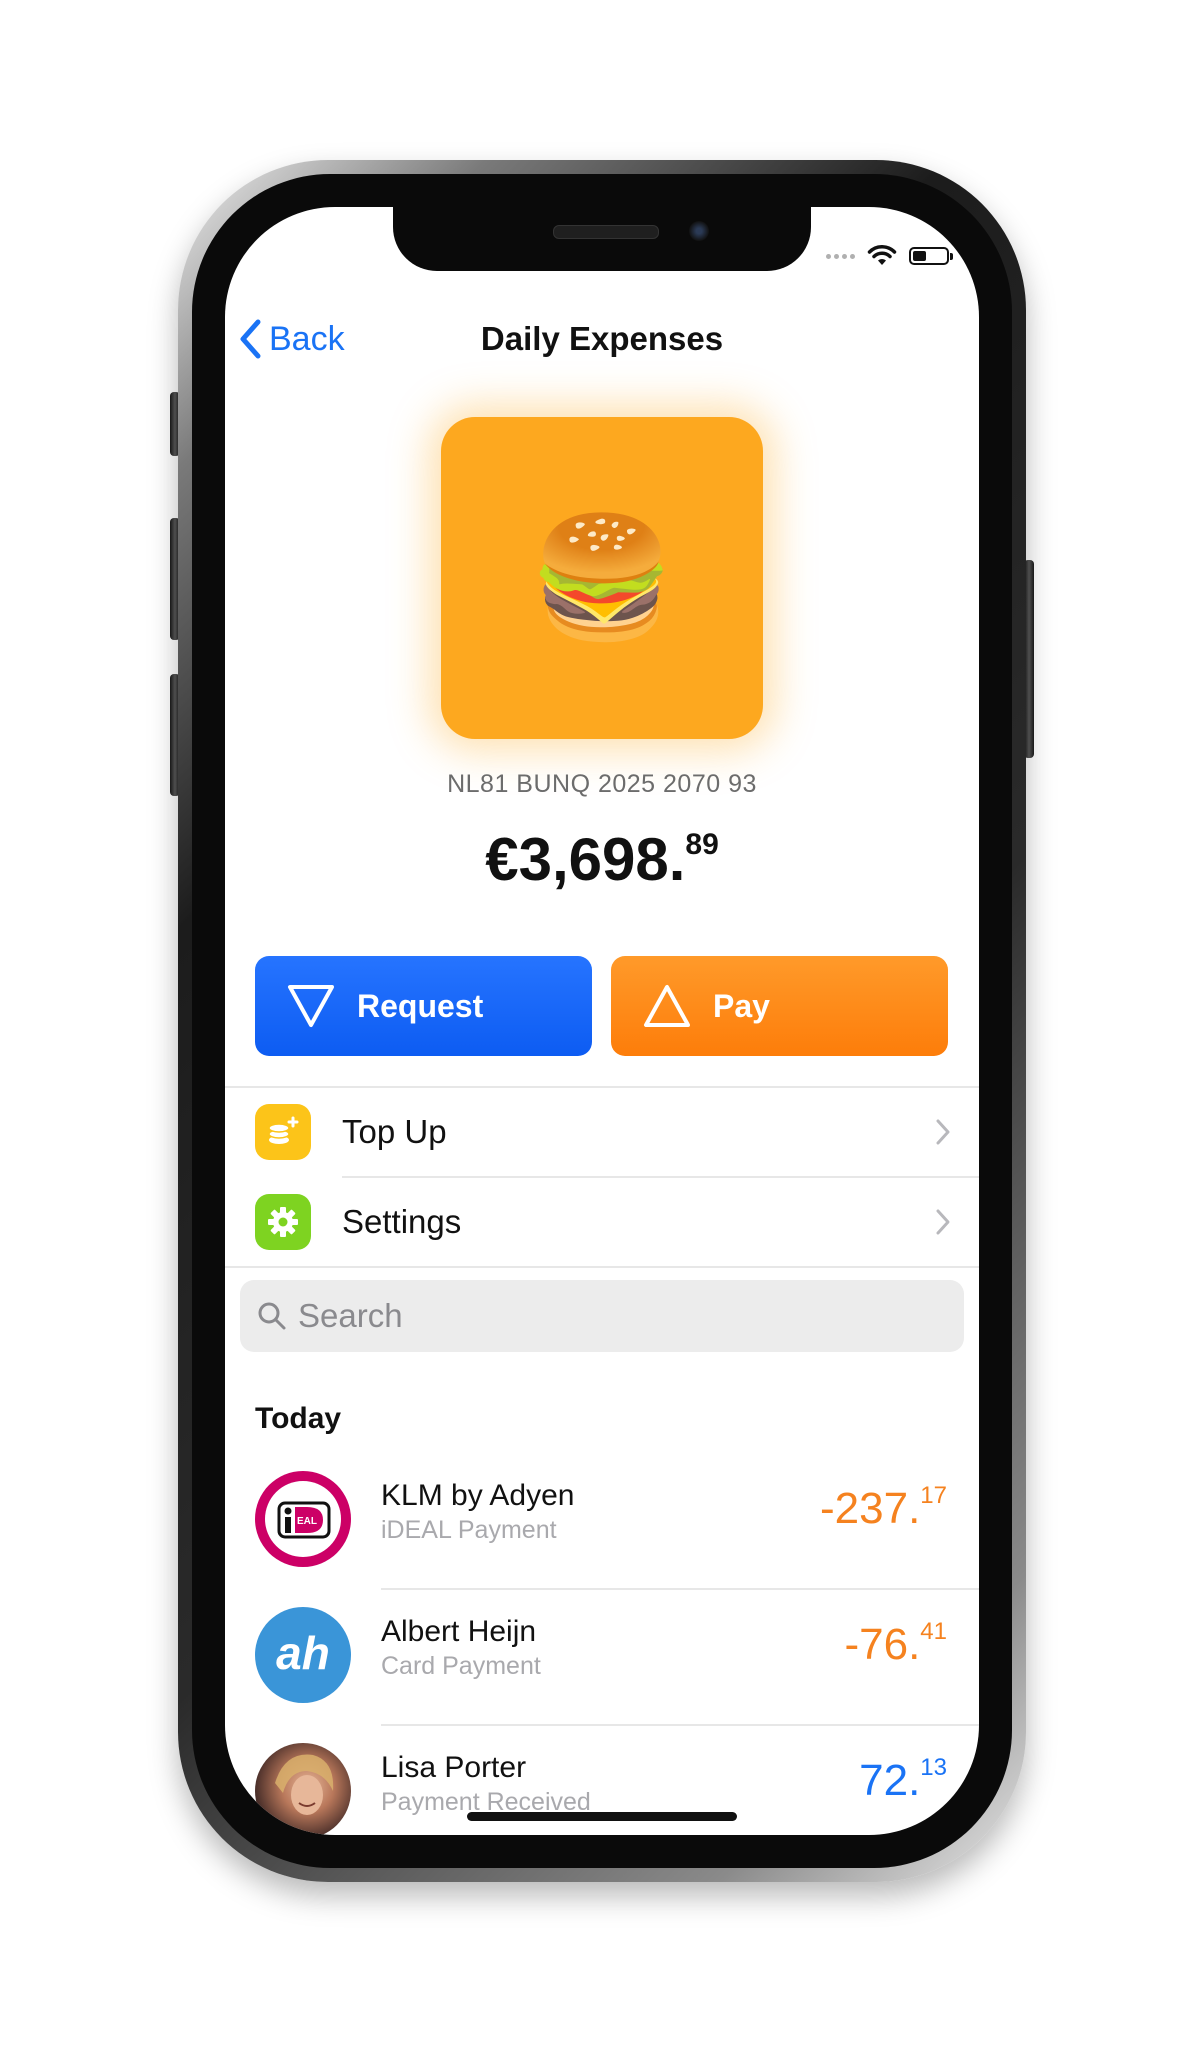 This screenshot has height=2048, width=1200. What do you see at coordinates (882, 255) in the screenshot?
I see `wifi-icon` at bounding box center [882, 255].